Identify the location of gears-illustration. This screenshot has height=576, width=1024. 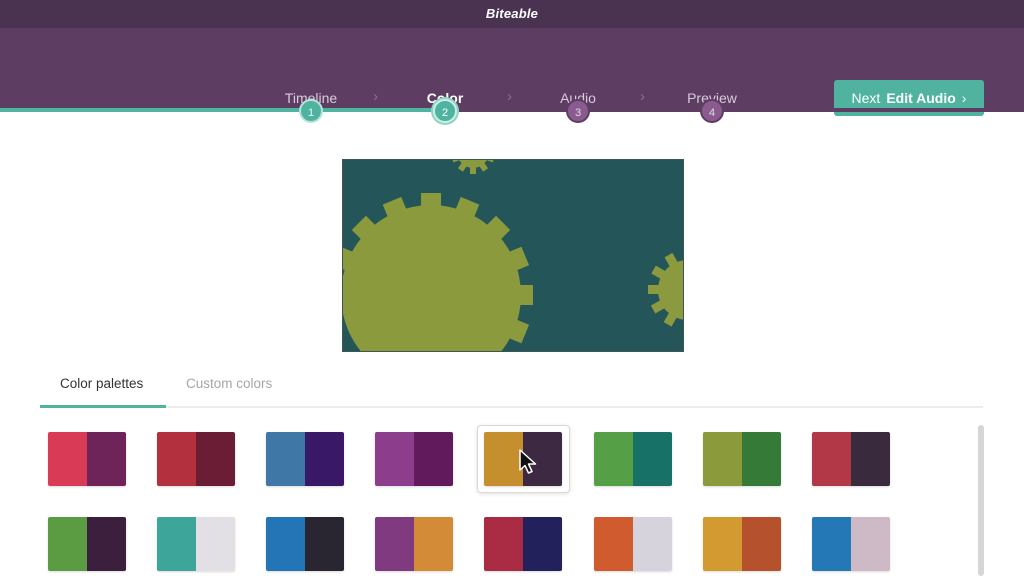
(513, 255).